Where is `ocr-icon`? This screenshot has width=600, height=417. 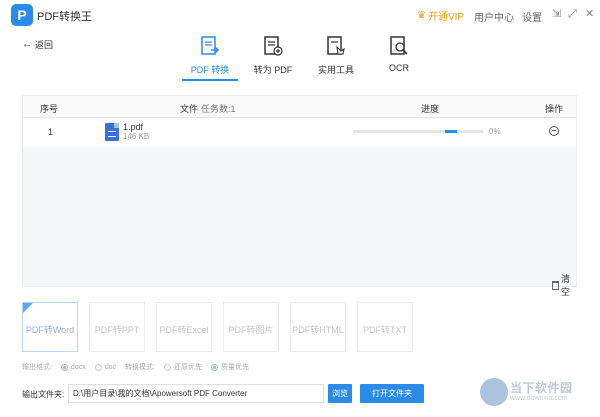 ocr-icon is located at coordinates (399, 45).